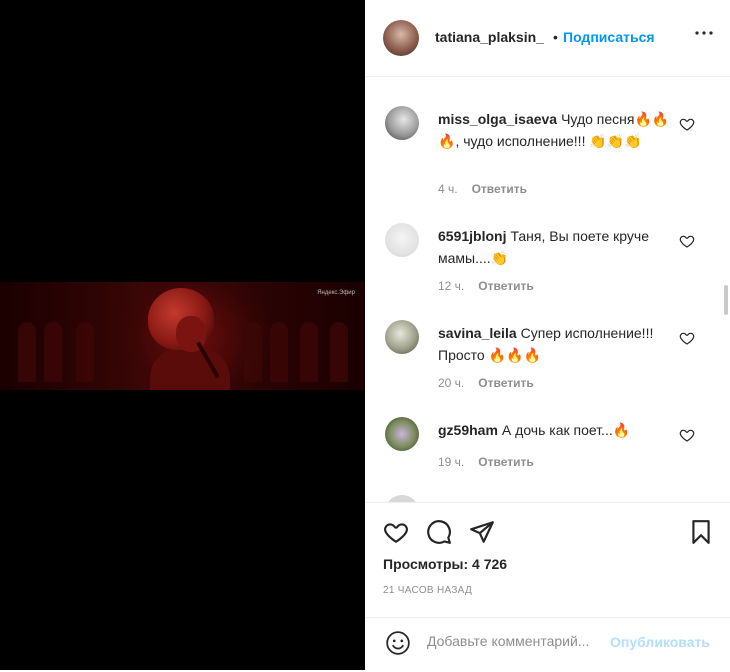 The image size is (730, 672). What do you see at coordinates (609, 37) in the screenshot?
I see `follow-button: Подписаться` at bounding box center [609, 37].